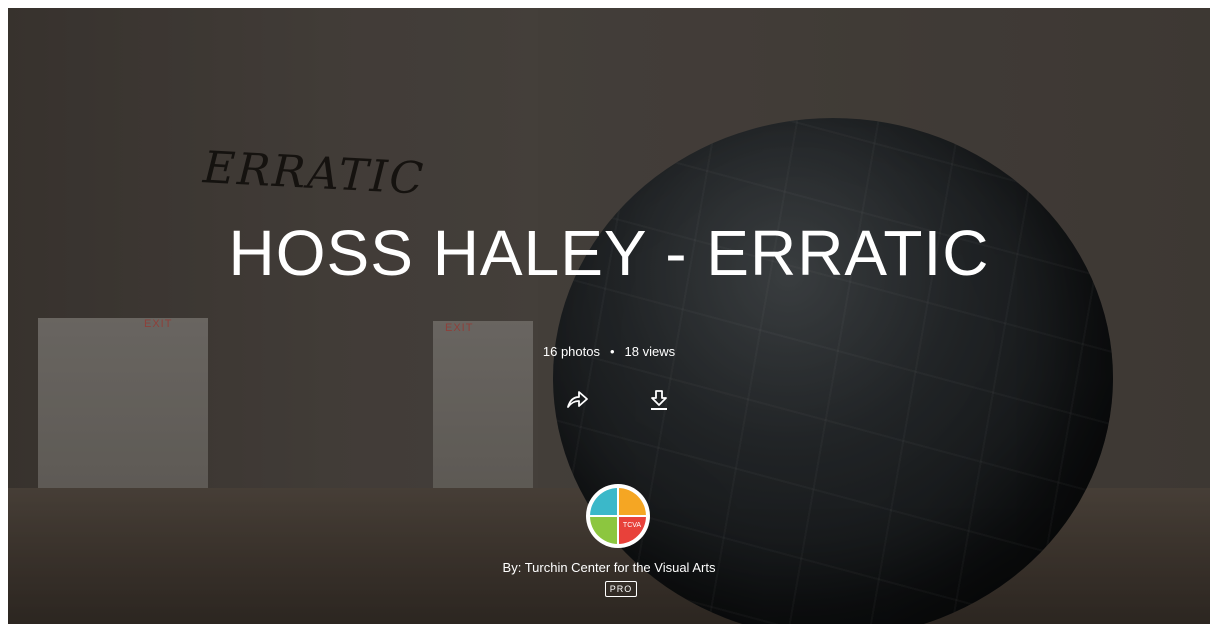 This screenshot has height=631, width=1218. Describe the element at coordinates (609, 253) in the screenshot. I see `album-title: HOSS HALEY - ERRATIC` at that location.